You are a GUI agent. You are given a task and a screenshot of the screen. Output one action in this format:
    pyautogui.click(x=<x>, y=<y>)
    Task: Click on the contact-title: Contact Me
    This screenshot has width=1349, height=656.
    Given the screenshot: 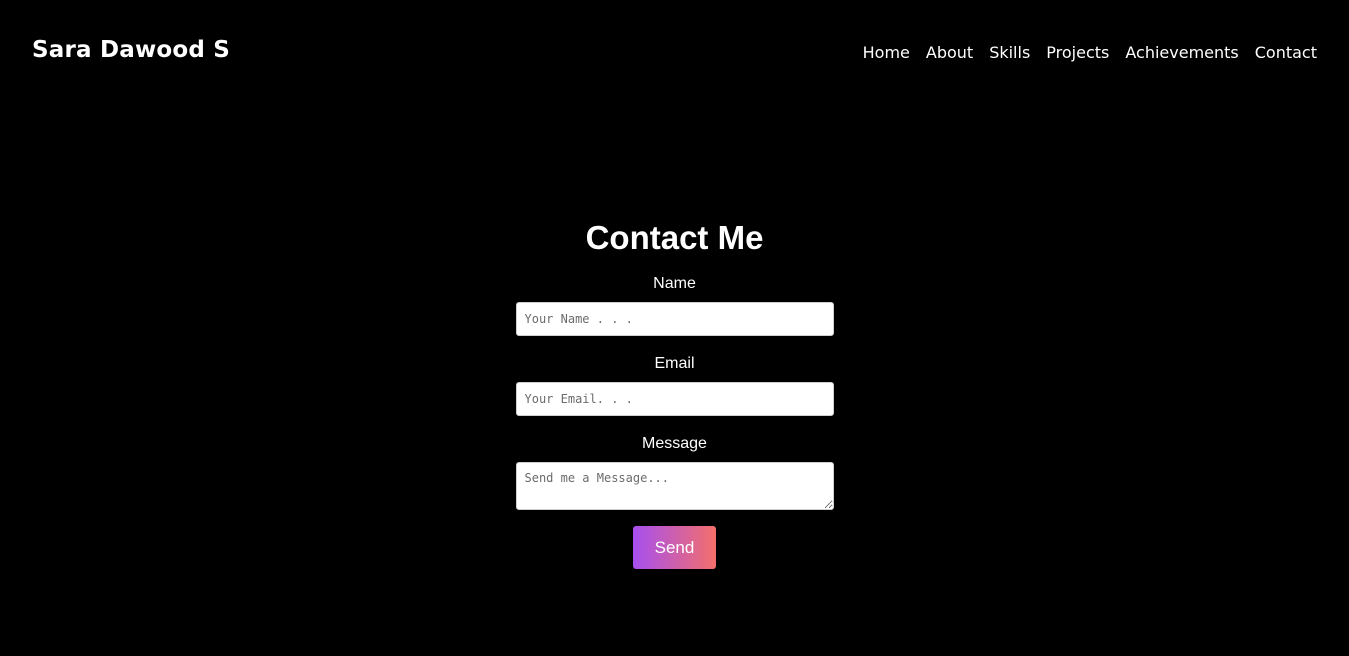 What is the action you would take?
    pyautogui.click(x=674, y=237)
    